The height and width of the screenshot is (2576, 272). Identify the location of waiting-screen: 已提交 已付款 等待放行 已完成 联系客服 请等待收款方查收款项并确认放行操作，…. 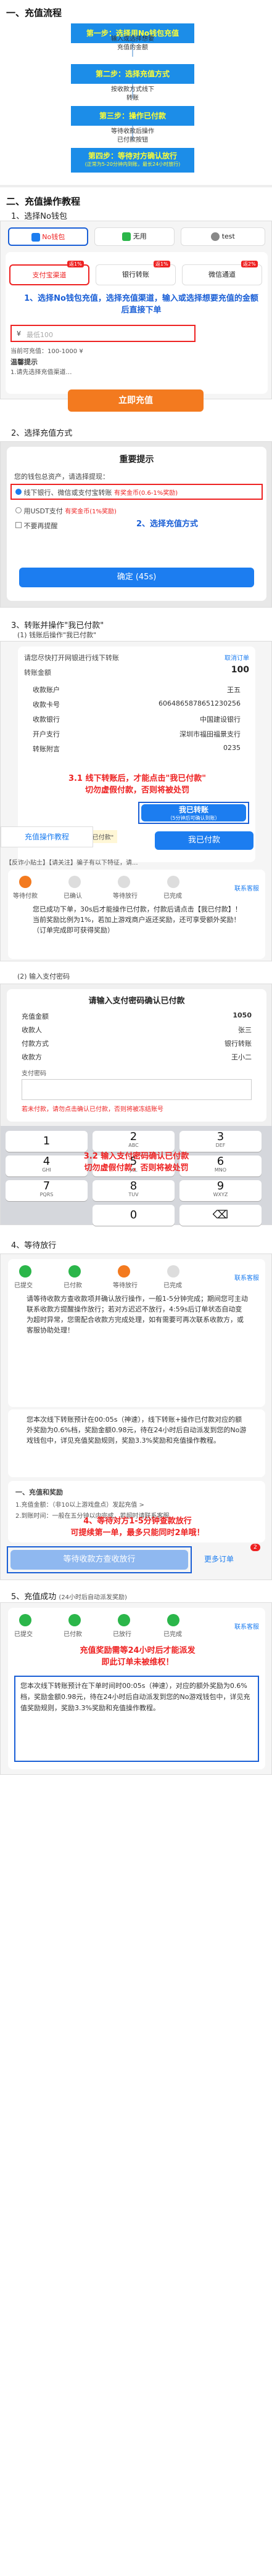
(136, 1416).